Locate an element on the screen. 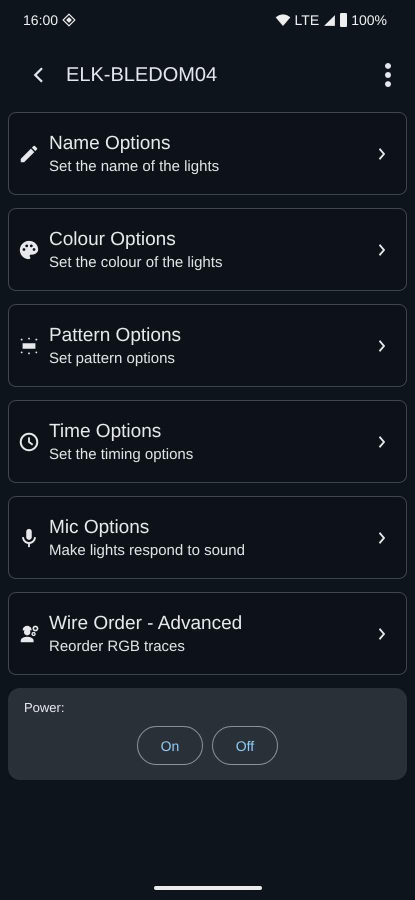  gesture-handle is located at coordinates (208, 888).